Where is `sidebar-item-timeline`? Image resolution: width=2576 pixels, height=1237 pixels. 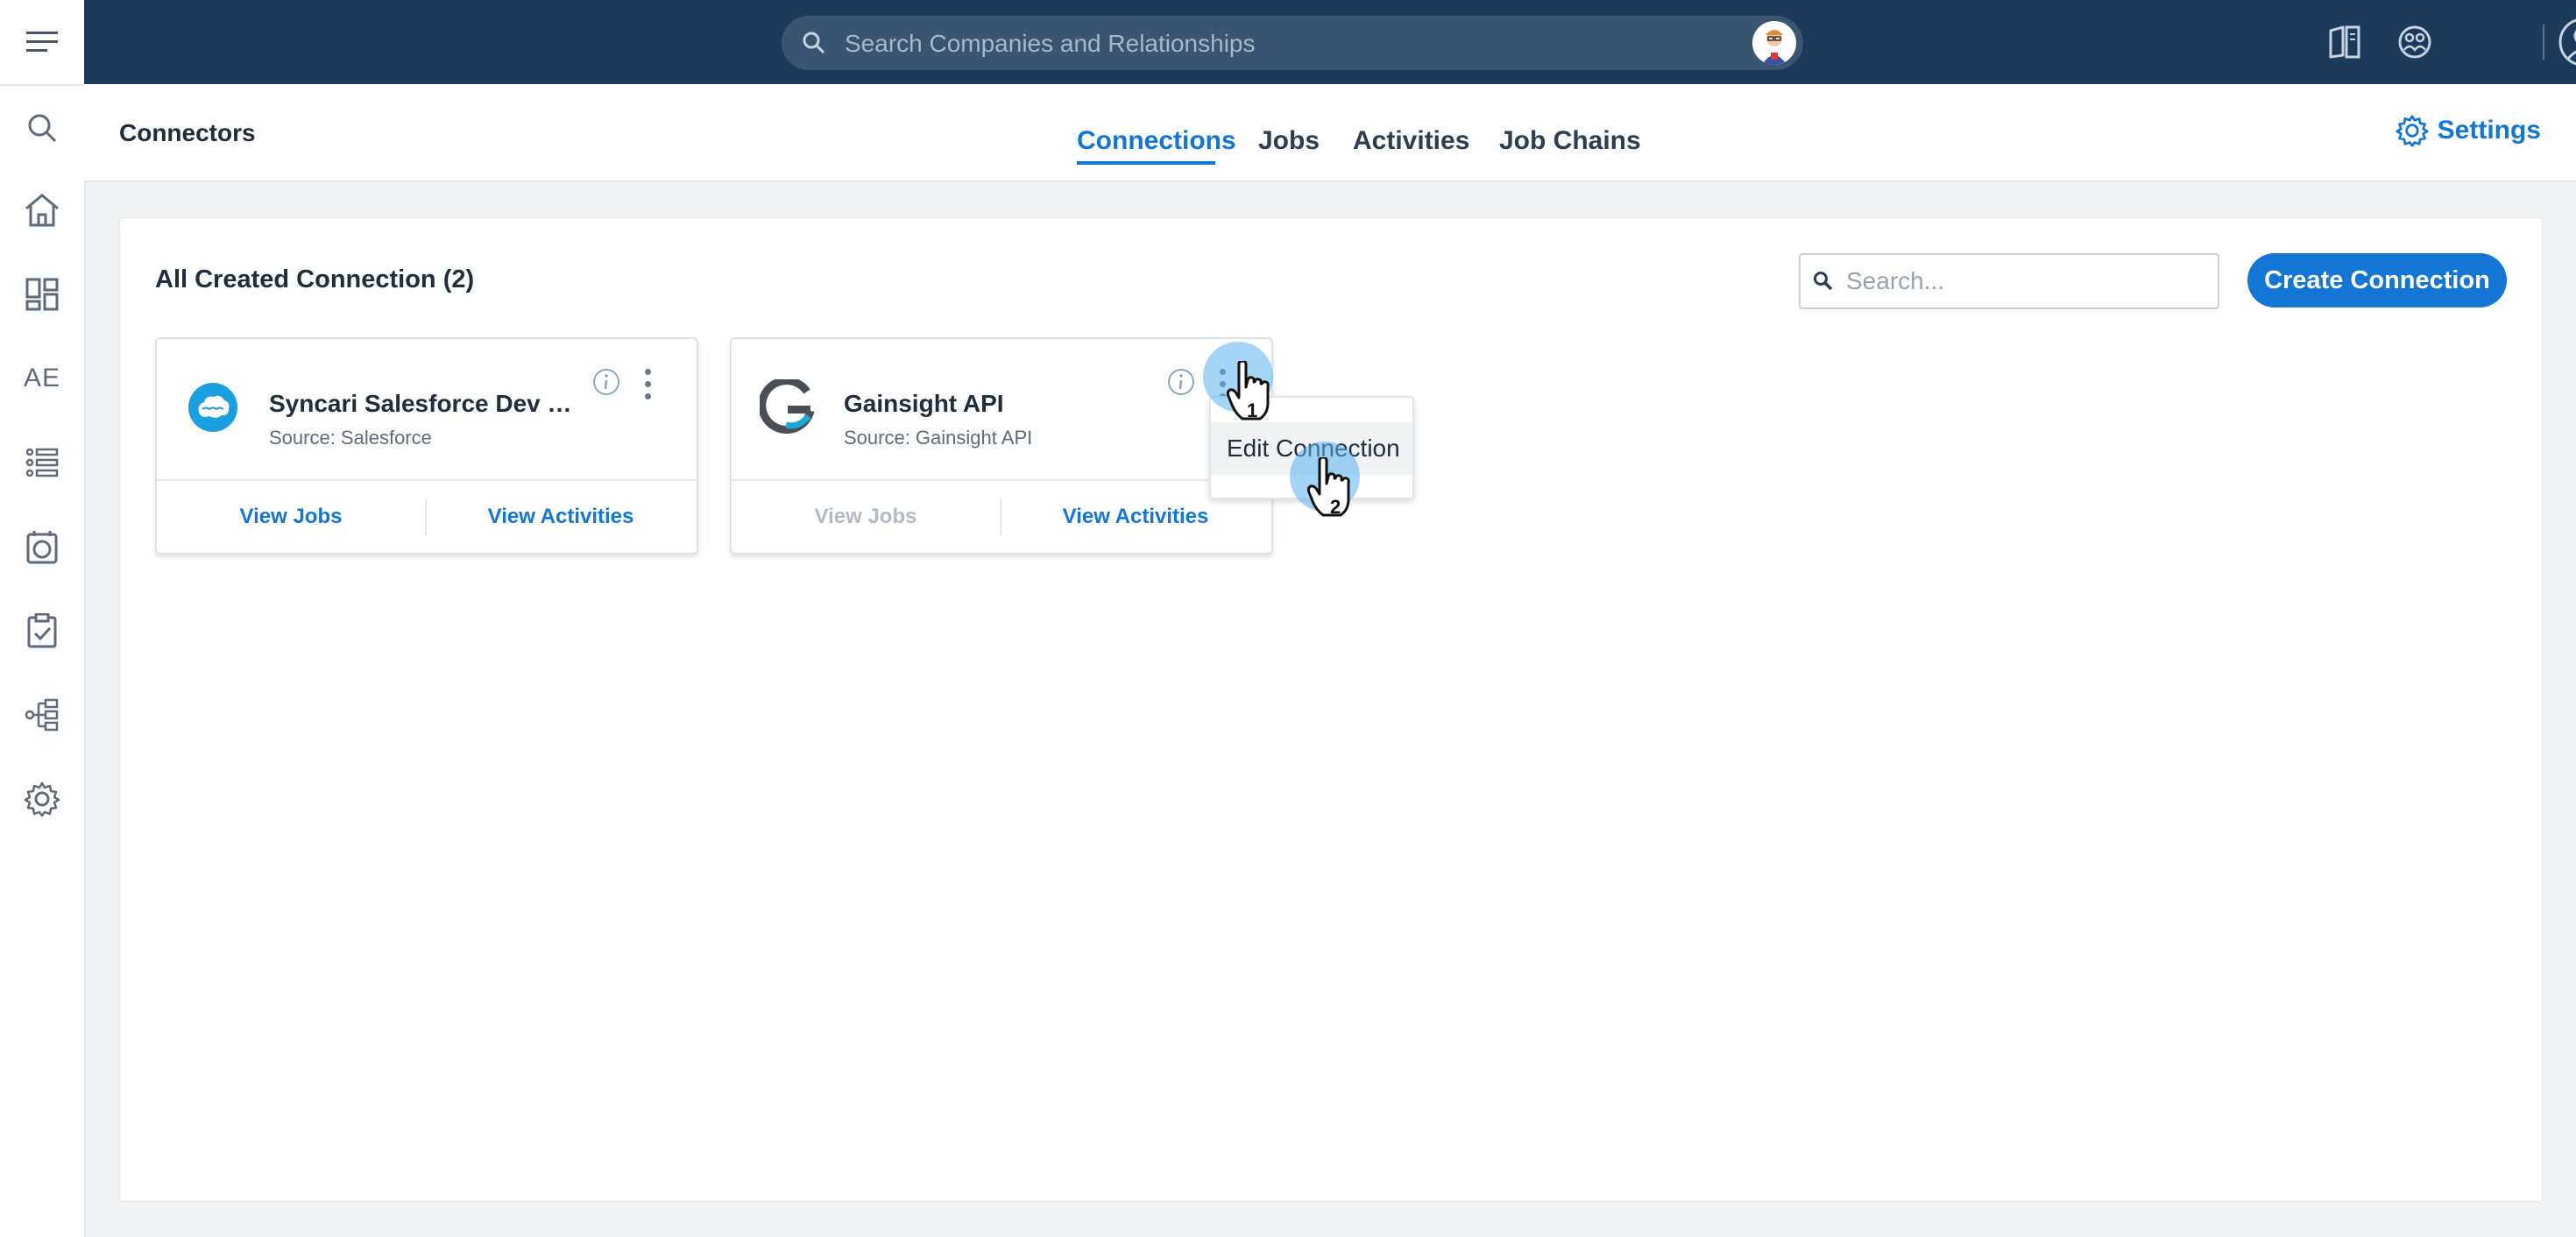
sidebar-item-timeline is located at coordinates (42, 547).